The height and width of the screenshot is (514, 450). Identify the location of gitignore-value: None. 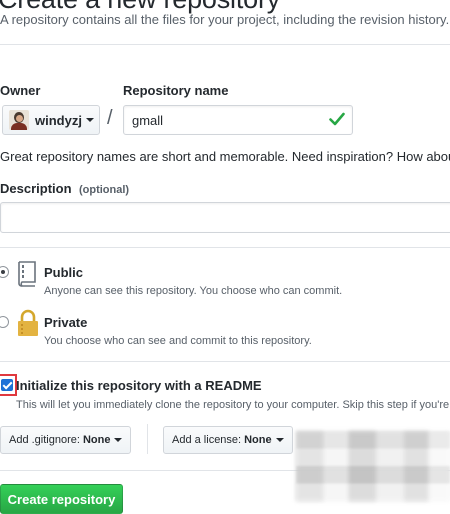
(96, 440).